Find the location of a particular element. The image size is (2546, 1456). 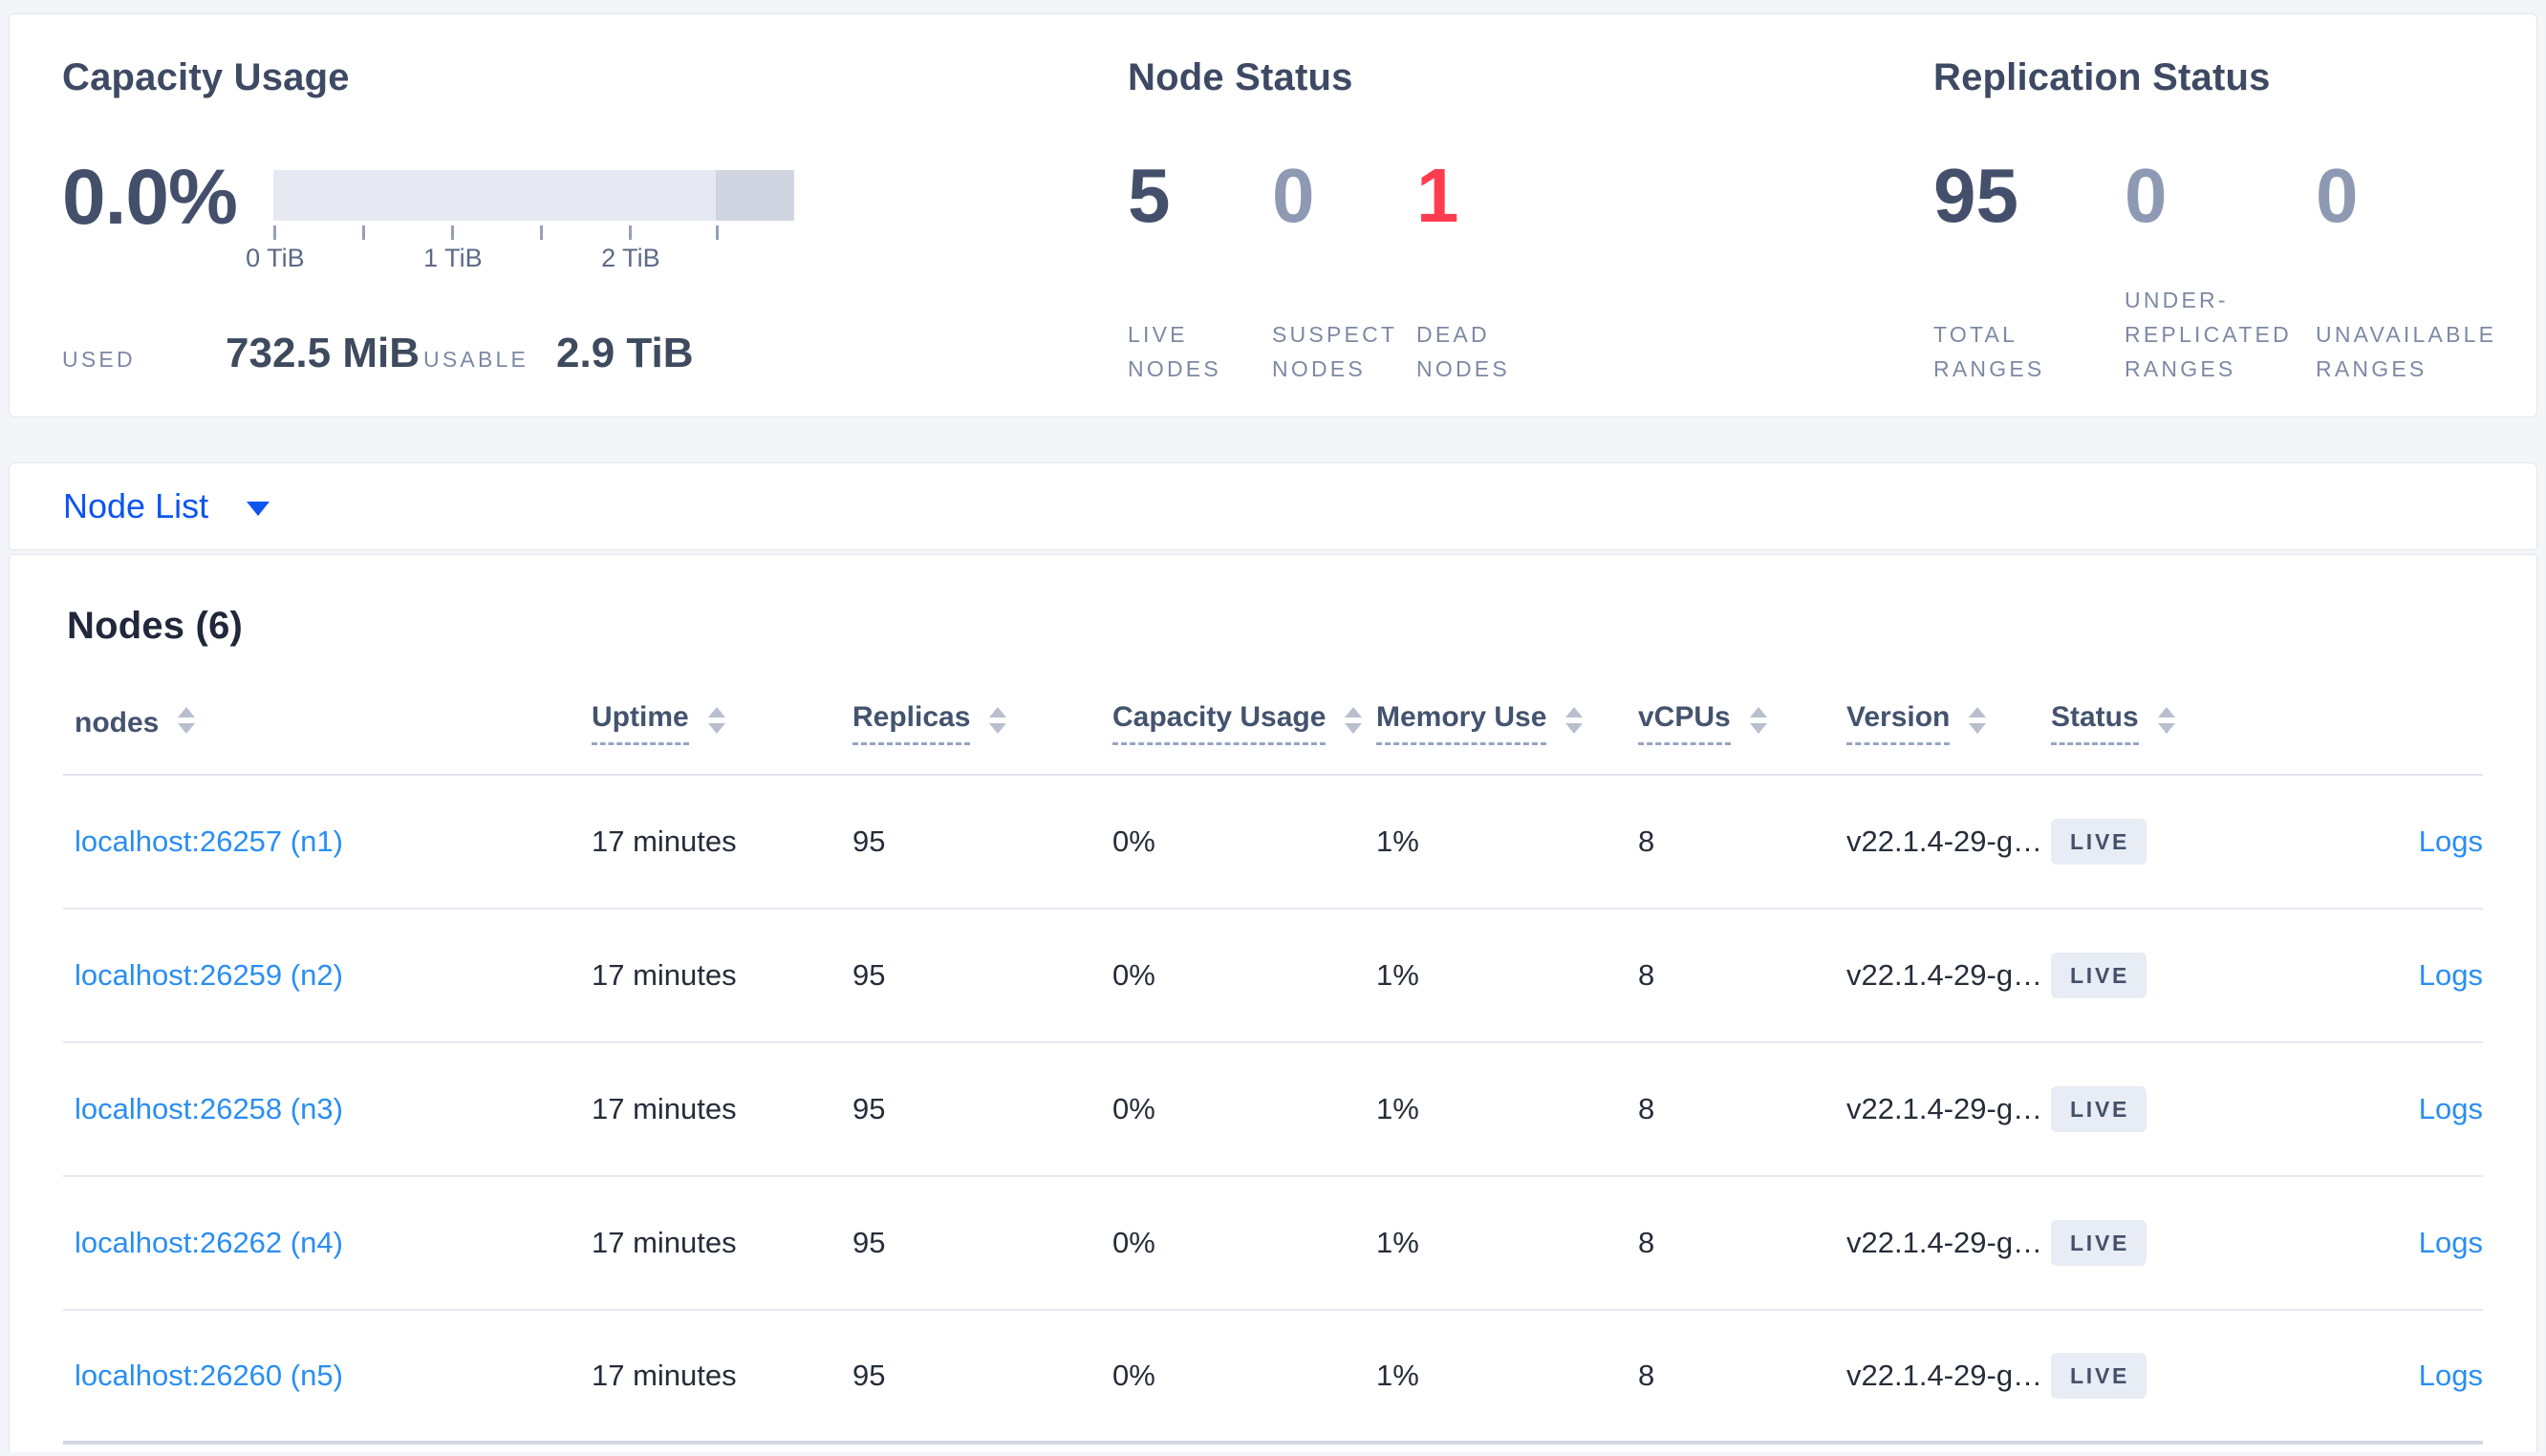

nodes-section-title: Nodes (6) is located at coordinates (155, 626).